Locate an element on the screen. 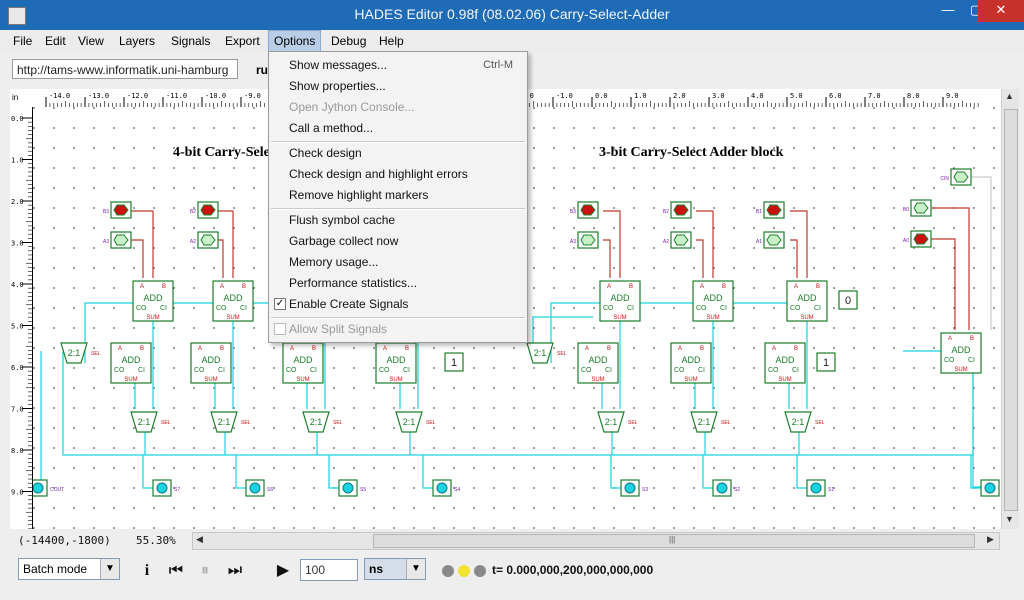 Image resolution: width=1024 pixels, height=600 pixels. input-port-label: B2 is located at coordinates (666, 212).